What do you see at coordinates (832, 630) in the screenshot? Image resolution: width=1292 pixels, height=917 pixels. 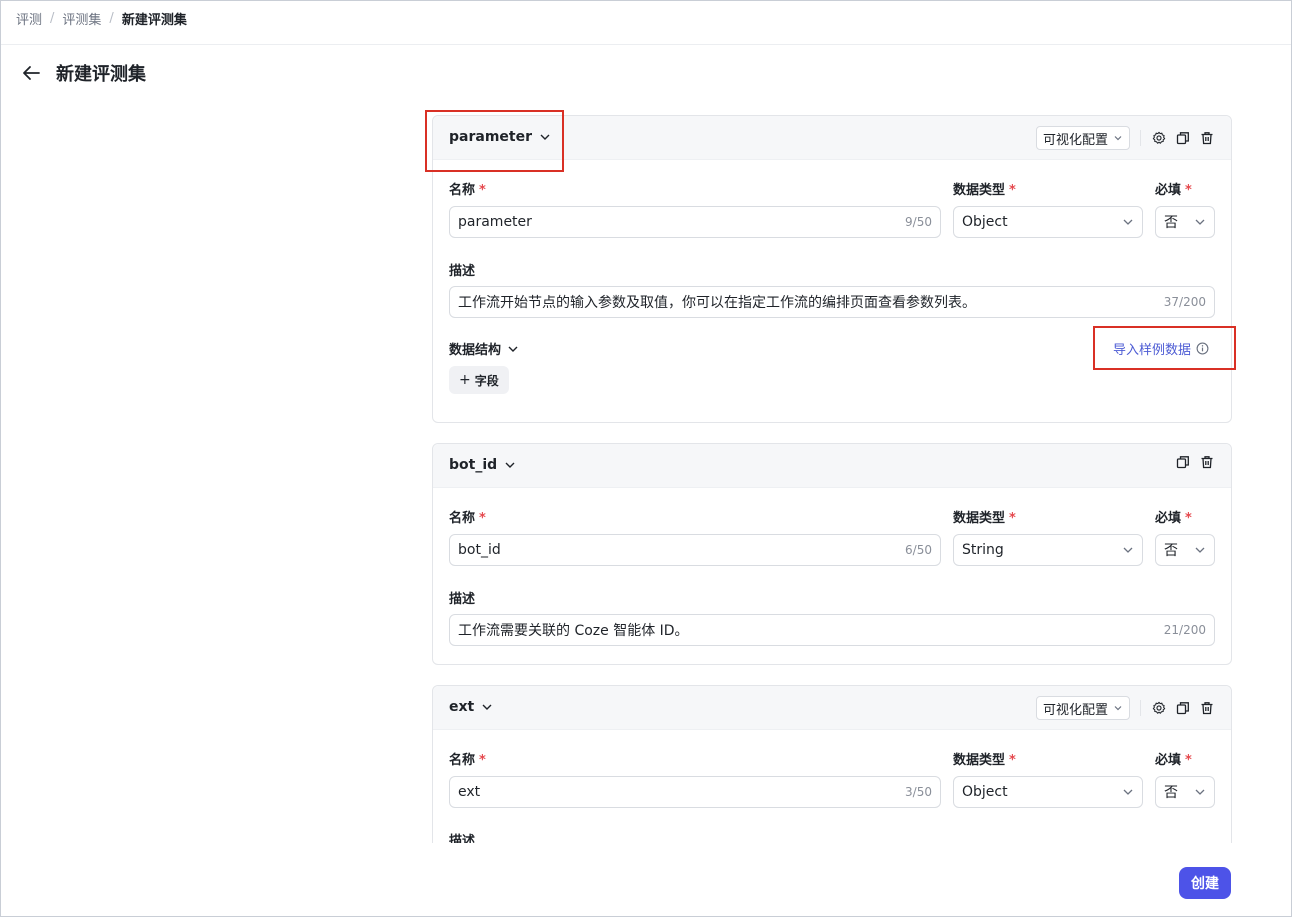 I see `description-input: 工作流需要关联的 Coze 智能体 ID。 21/200` at bounding box center [832, 630].